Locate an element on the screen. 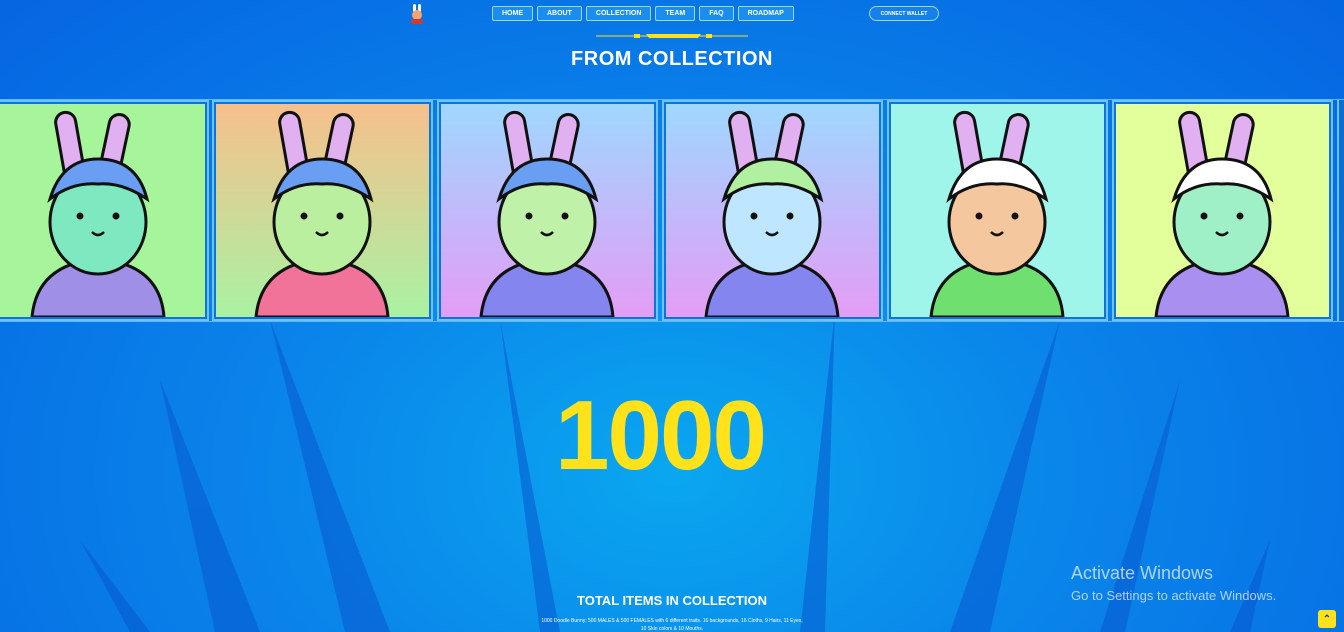 This screenshot has height=632, width=1344. nav-home: HOME is located at coordinates (512, 13).